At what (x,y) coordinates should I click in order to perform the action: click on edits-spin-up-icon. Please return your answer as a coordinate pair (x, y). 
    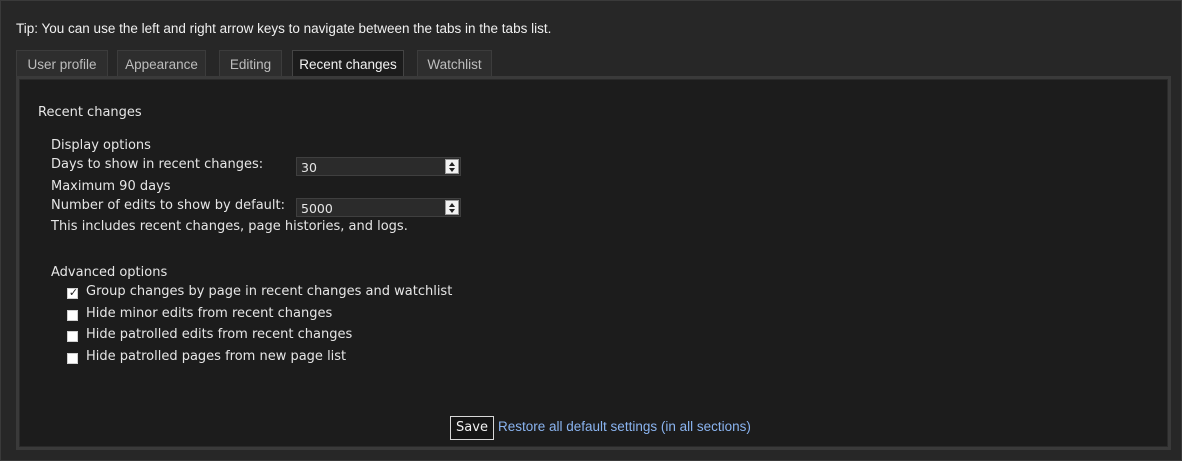
    Looking at the image, I should click on (452, 204).